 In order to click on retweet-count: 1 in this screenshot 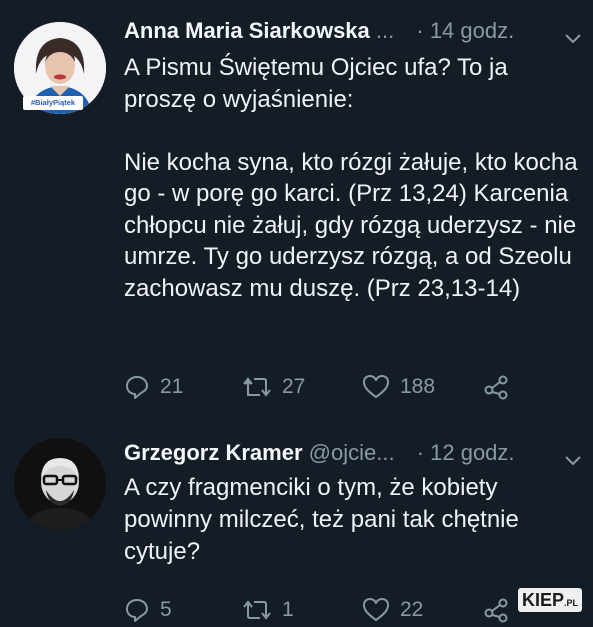, I will do `click(288, 609)`.